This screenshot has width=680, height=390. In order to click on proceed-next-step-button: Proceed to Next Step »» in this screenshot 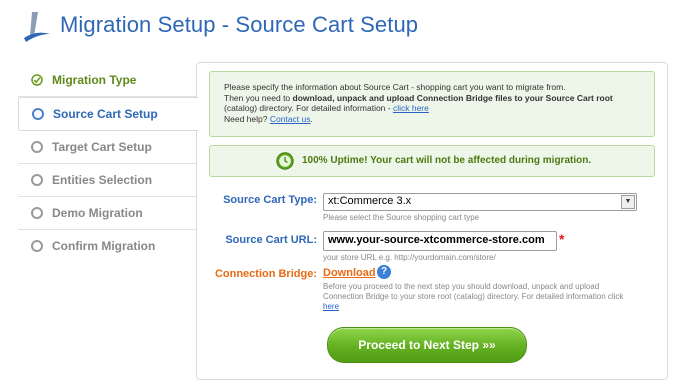, I will do `click(427, 345)`.